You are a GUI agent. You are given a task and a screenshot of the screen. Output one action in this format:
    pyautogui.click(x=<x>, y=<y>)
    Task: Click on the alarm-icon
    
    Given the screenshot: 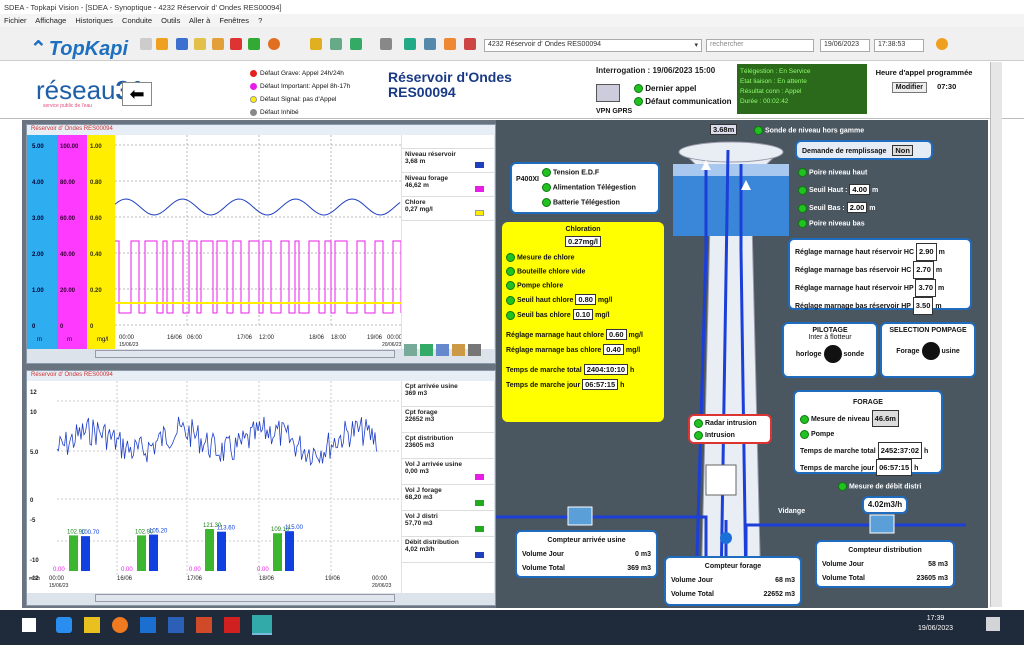 What is the action you would take?
    pyautogui.click(x=218, y=44)
    